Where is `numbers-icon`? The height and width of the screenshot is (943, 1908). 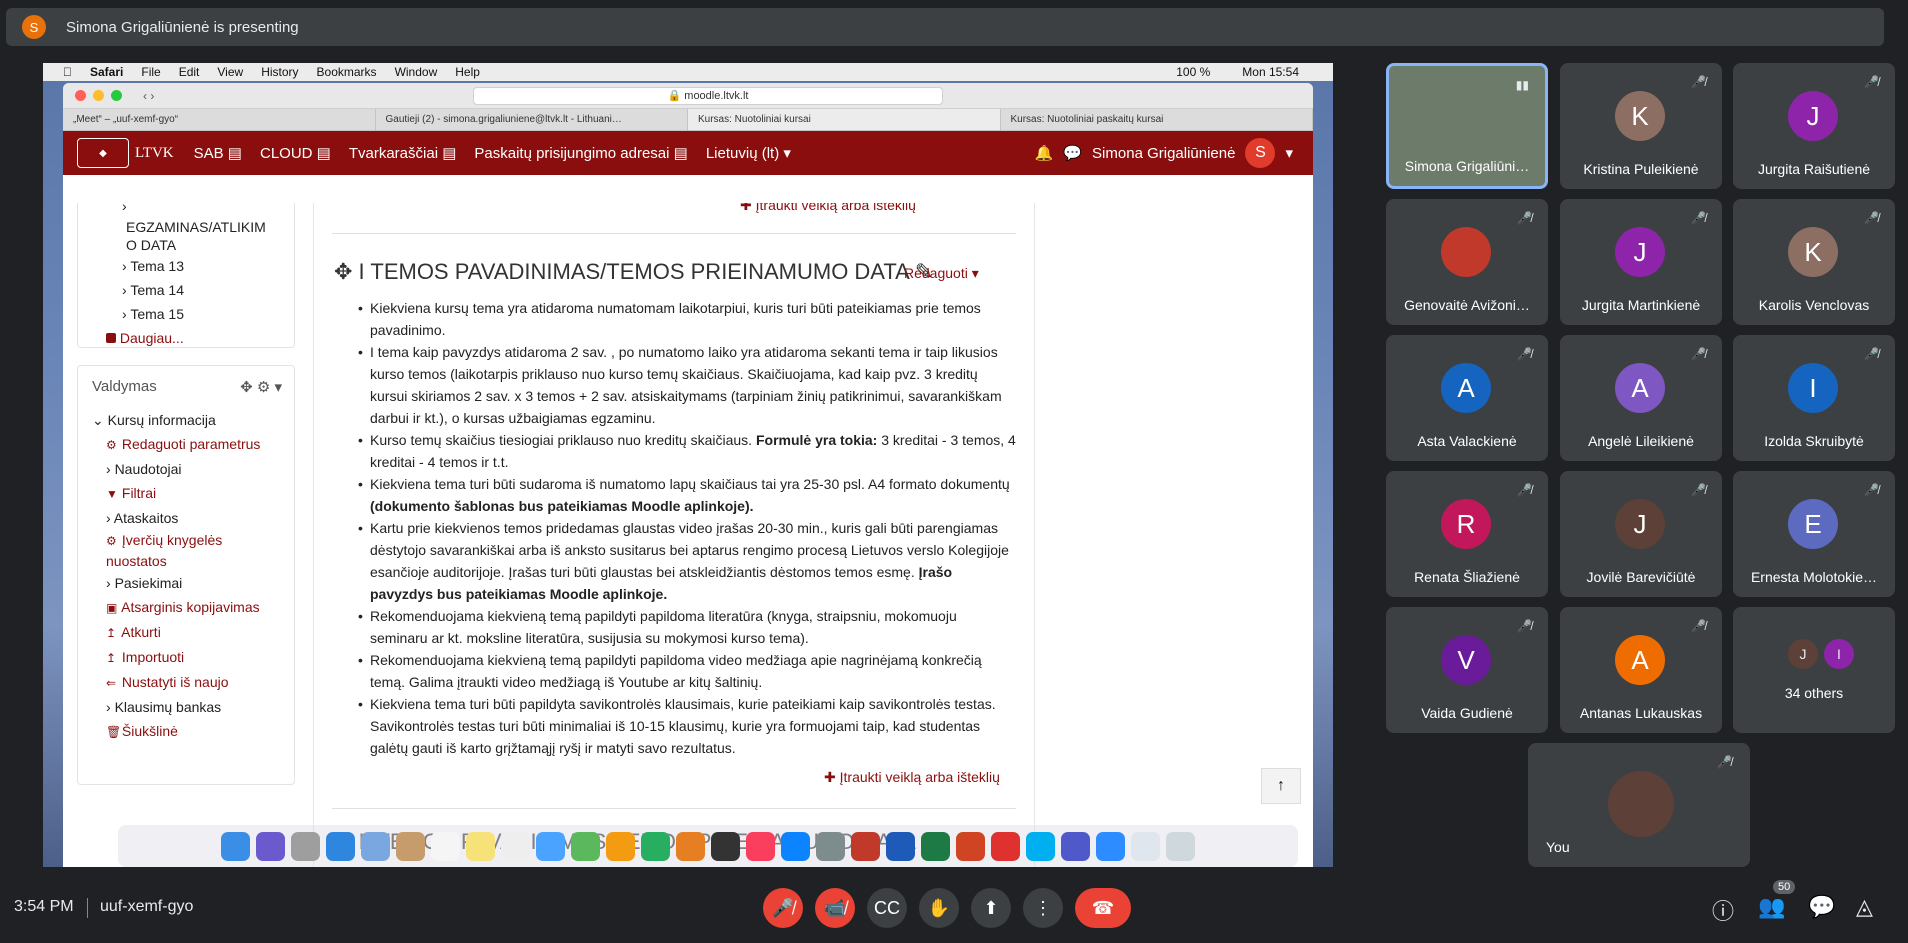 numbers-icon is located at coordinates (655, 846).